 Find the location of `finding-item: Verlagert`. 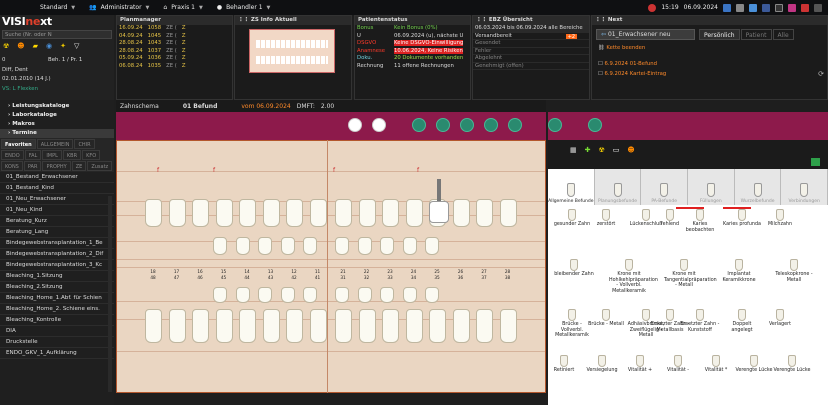

finding-item: Verlagert is located at coordinates (780, 318).